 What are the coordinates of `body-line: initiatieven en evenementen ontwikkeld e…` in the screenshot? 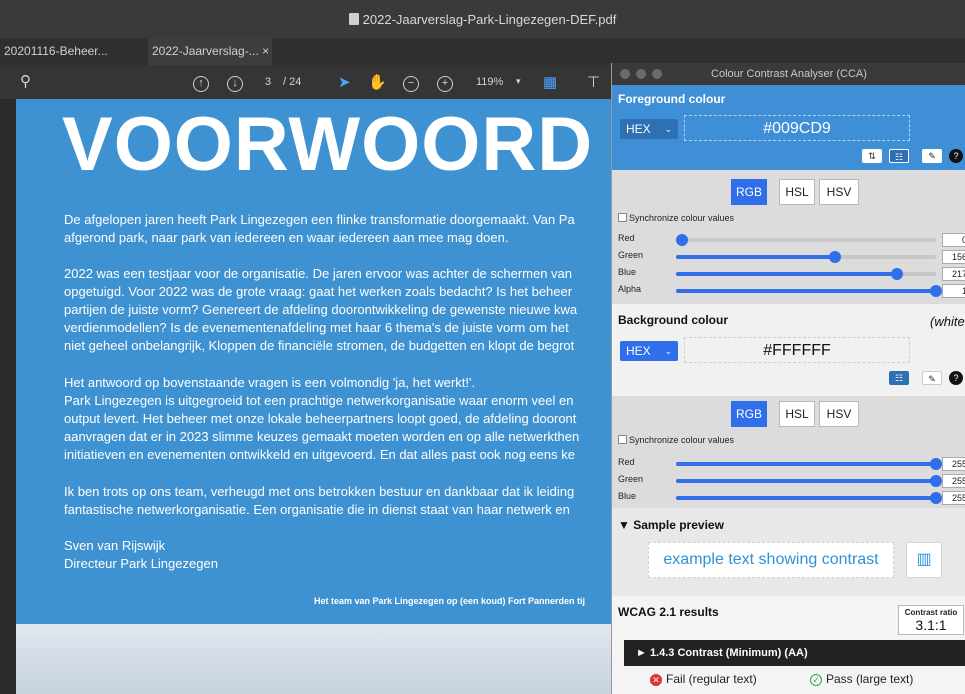 It's located at (319, 454).